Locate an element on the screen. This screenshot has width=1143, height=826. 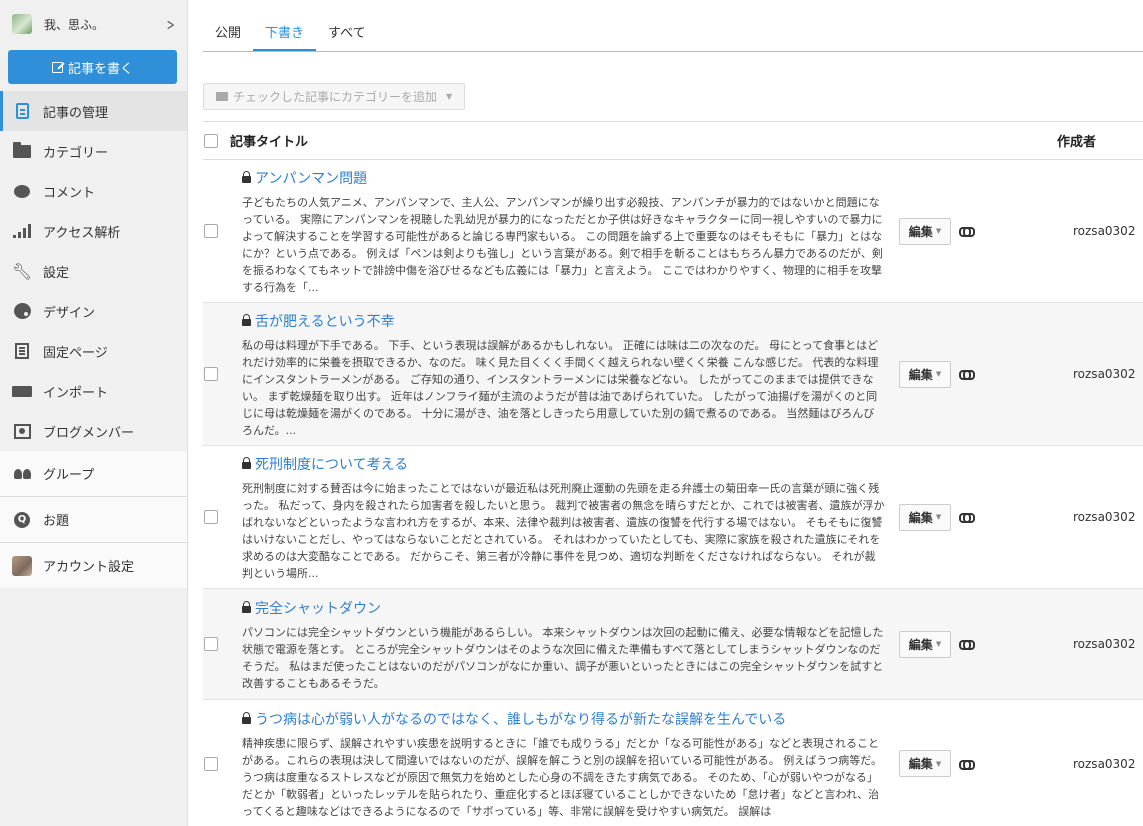
blog-name: 我、思ふ。 is located at coordinates (74, 24).